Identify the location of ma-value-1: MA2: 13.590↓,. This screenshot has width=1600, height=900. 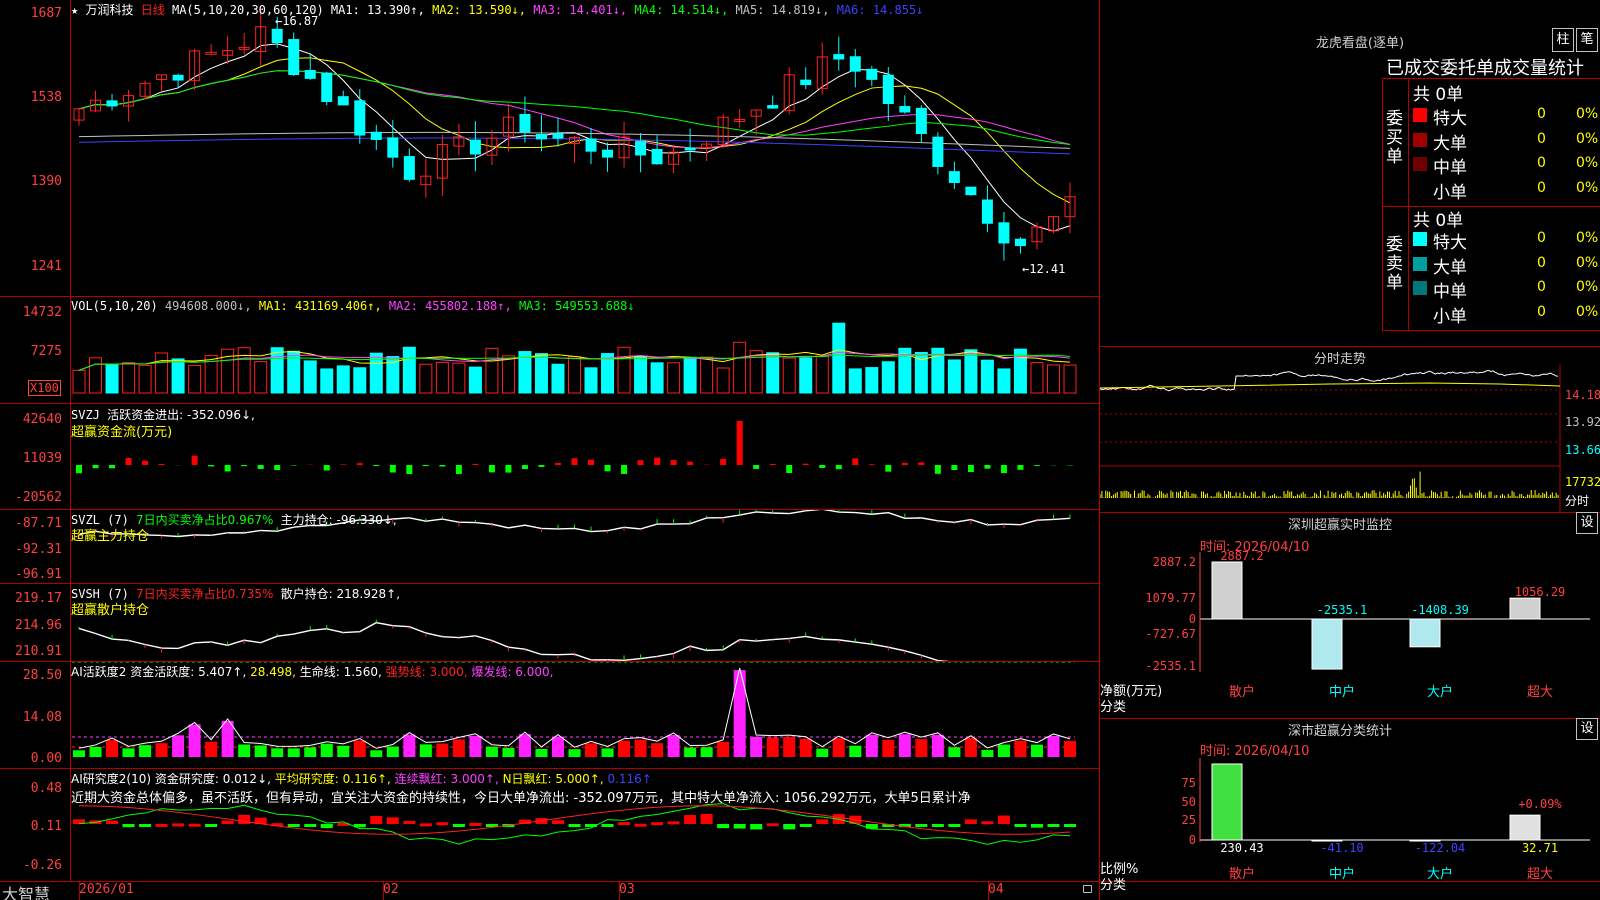
(483, 10).